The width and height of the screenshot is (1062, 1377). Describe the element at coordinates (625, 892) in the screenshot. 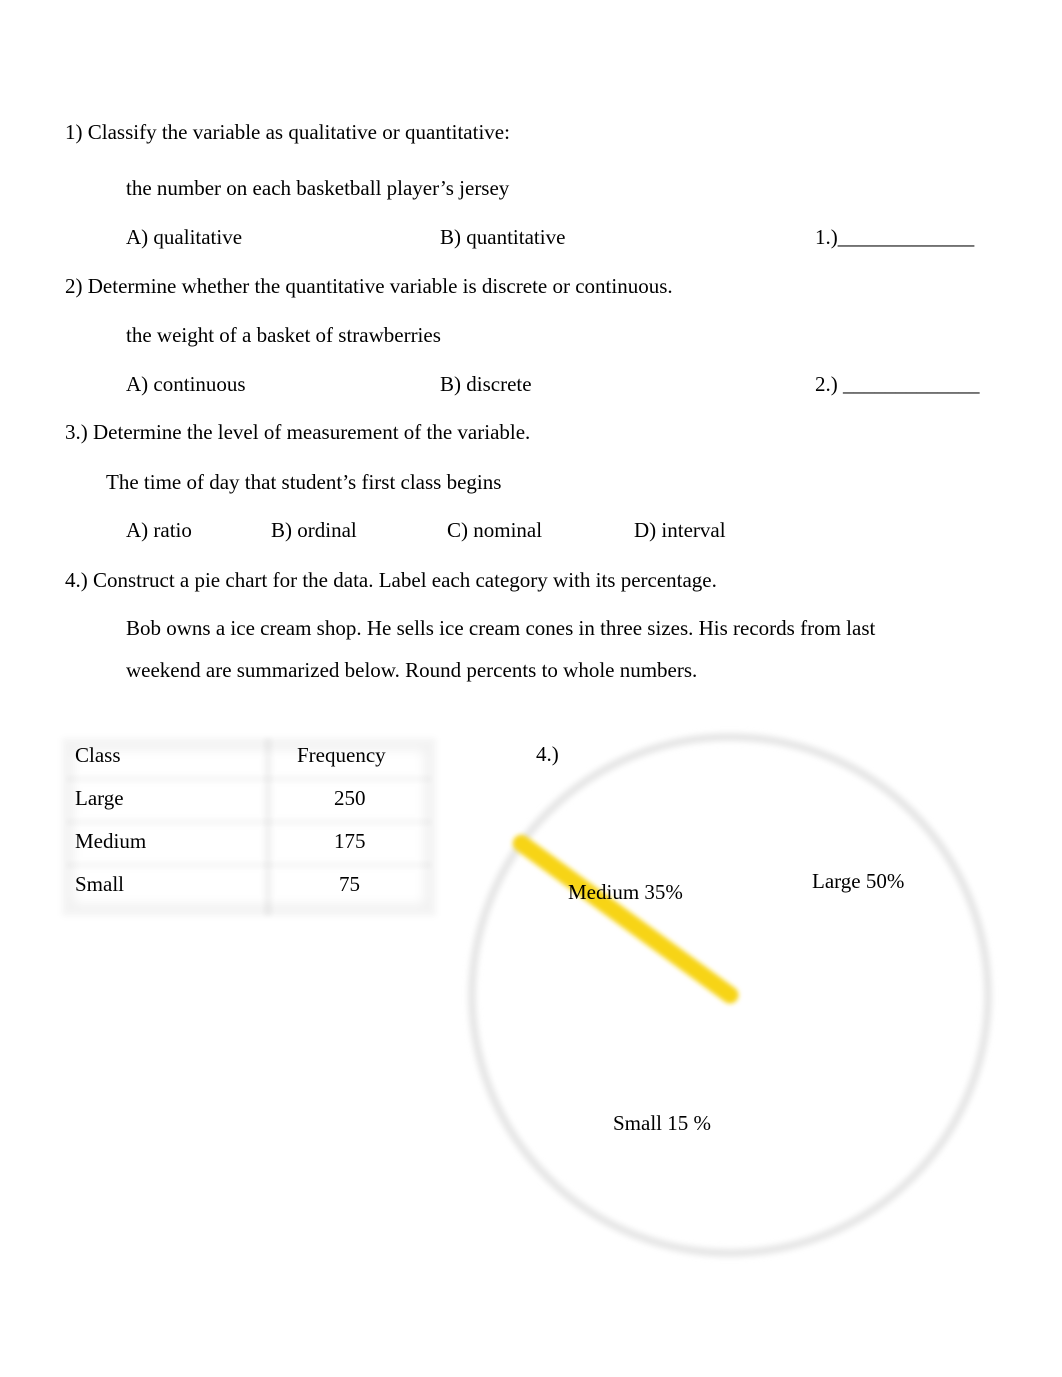

I see `pie-label-medium: Medium 35%` at that location.